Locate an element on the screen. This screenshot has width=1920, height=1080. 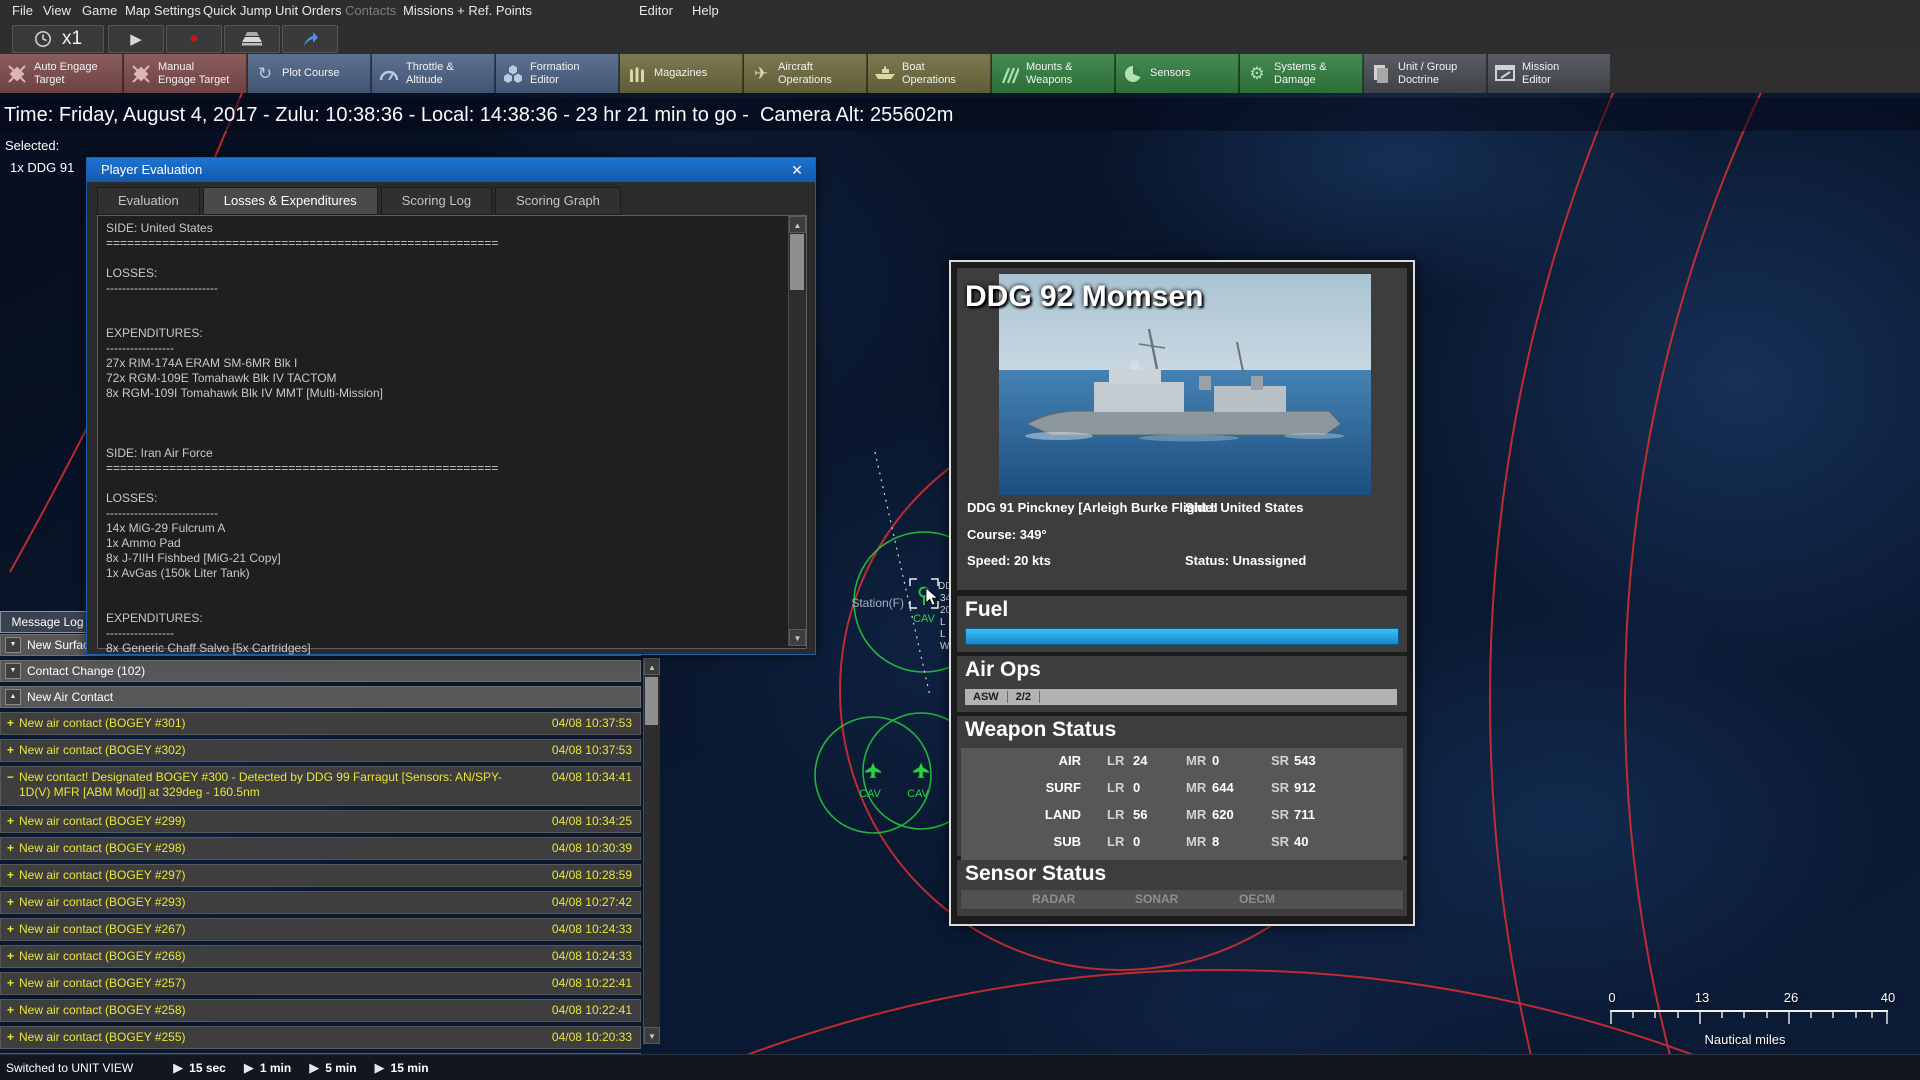
message-log-scrollbar: ▲ ▼ is located at coordinates (651, 851).